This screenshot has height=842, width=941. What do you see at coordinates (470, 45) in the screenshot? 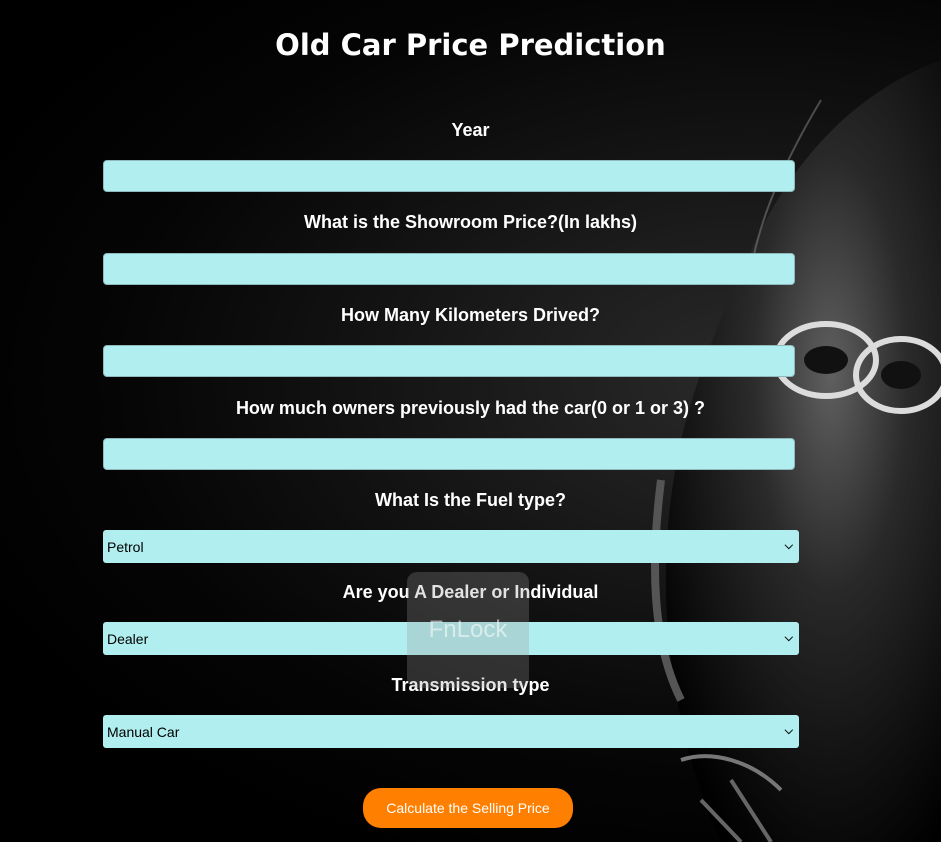
I see `page-title: Old Car Price Prediction` at bounding box center [470, 45].